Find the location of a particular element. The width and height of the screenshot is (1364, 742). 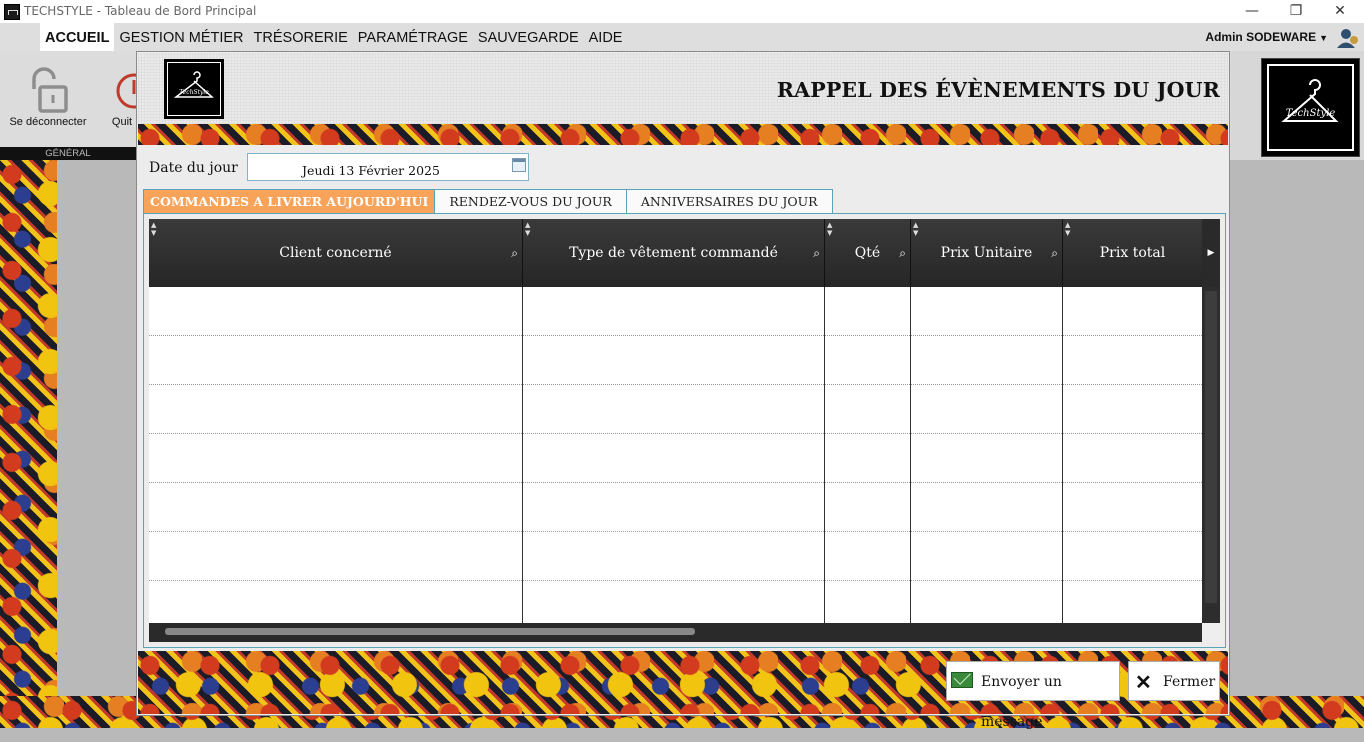

close-icon: ✕ is located at coordinates (1143, 682).